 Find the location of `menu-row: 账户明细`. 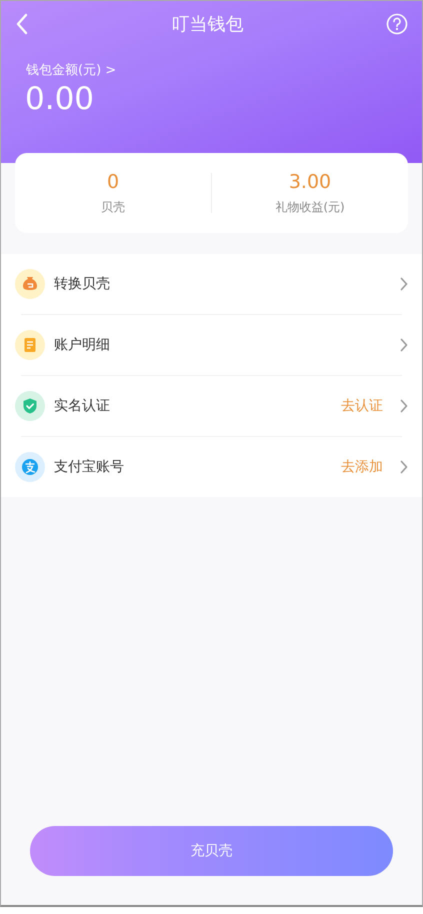

menu-row: 账户明细 is located at coordinates (211, 345).